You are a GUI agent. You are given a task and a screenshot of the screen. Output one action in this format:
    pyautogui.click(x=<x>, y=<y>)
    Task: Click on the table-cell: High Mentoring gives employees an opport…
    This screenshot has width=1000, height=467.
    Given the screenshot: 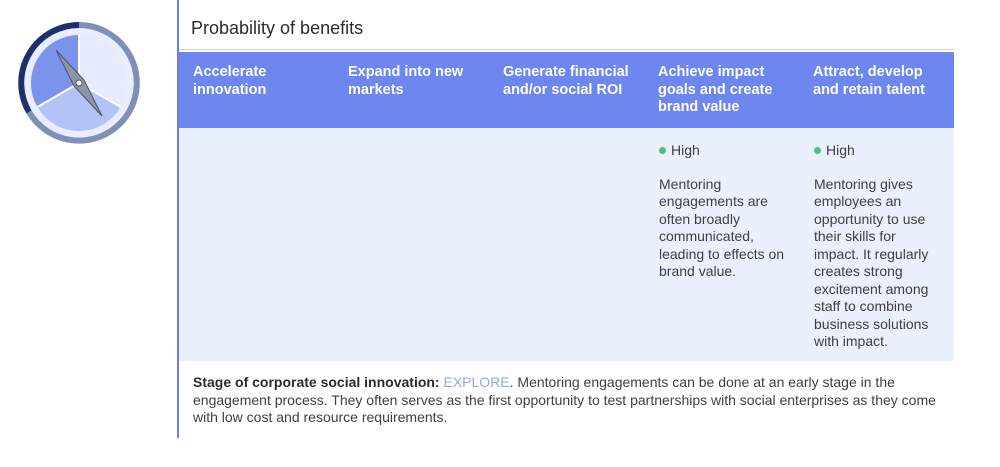 What is the action you would take?
    pyautogui.click(x=876, y=244)
    